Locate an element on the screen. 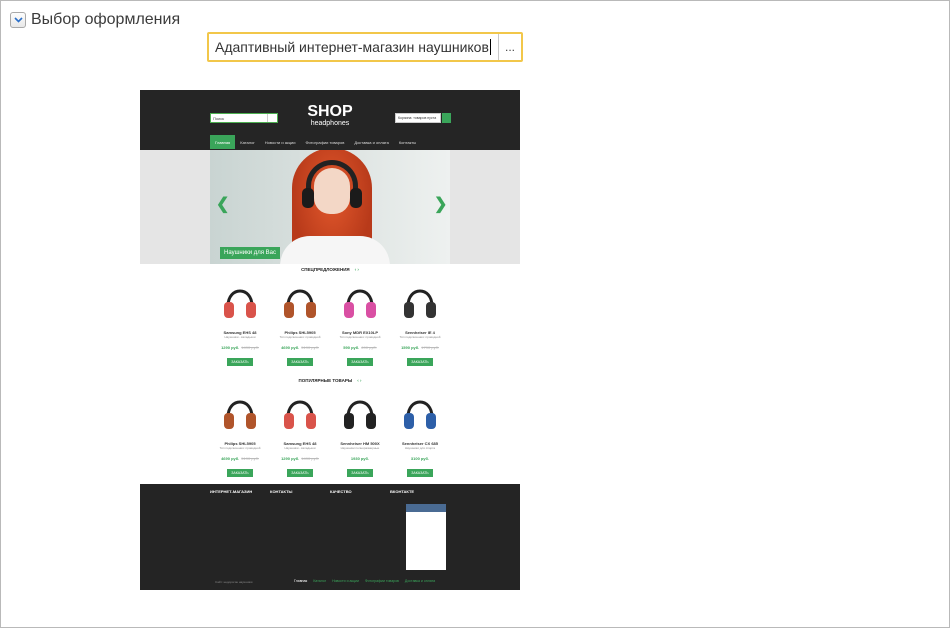  preview-section-title: СПЕЦПРЕДЛОЖЕНИЯ ‹ › is located at coordinates (330, 270).